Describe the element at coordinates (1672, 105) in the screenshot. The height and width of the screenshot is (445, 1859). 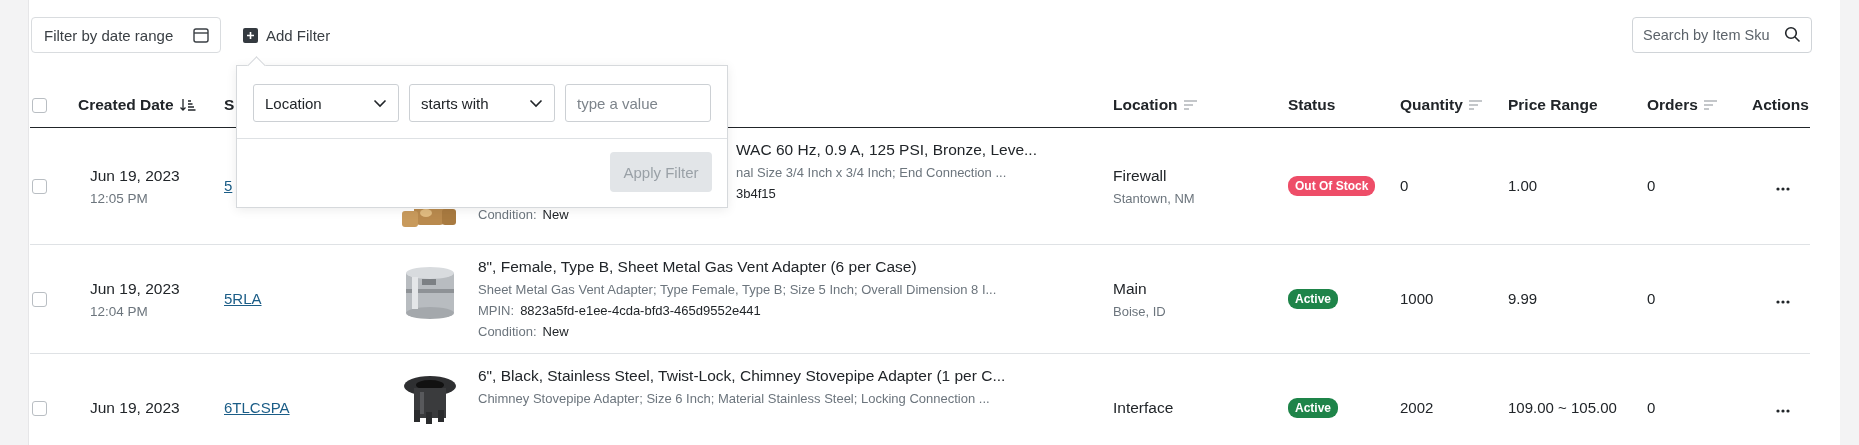
I see `column-header: Orders` at that location.